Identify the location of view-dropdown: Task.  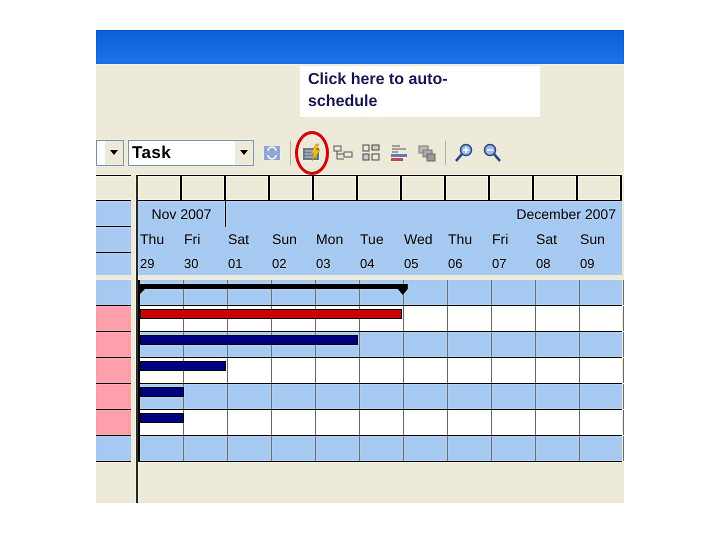
(191, 153).